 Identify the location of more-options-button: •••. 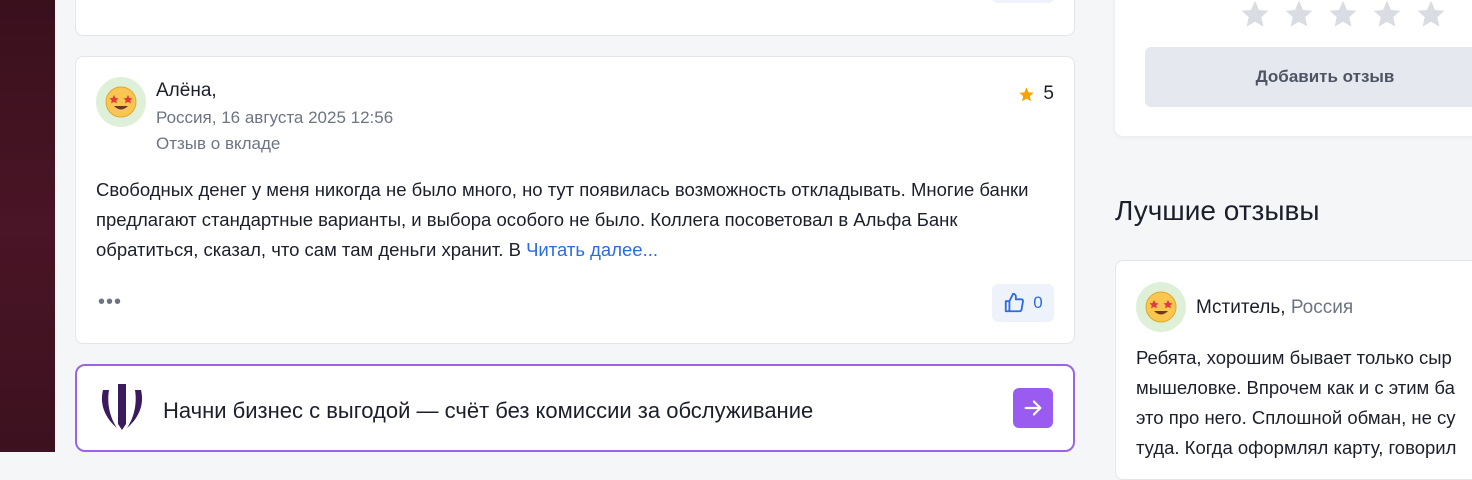
(110, 302).